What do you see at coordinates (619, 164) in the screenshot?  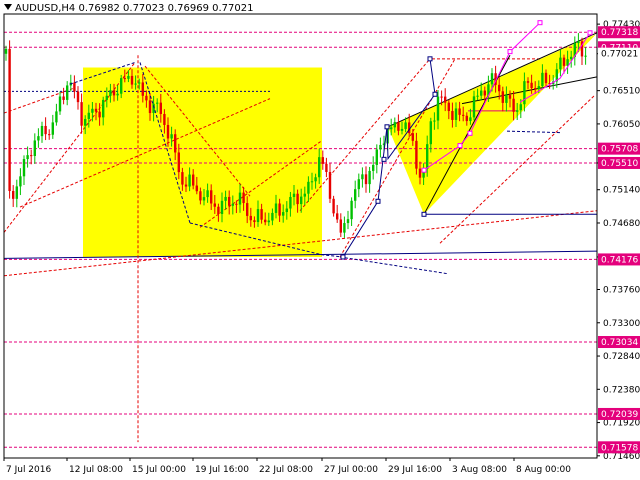 I see `level-tag-label-3: 0.75510` at bounding box center [619, 164].